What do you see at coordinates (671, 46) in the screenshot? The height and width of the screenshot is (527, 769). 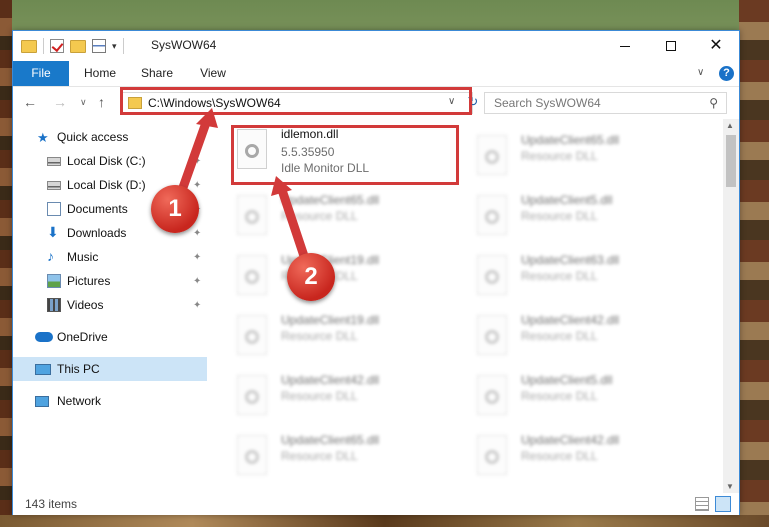 I see `maximize-button` at bounding box center [671, 46].